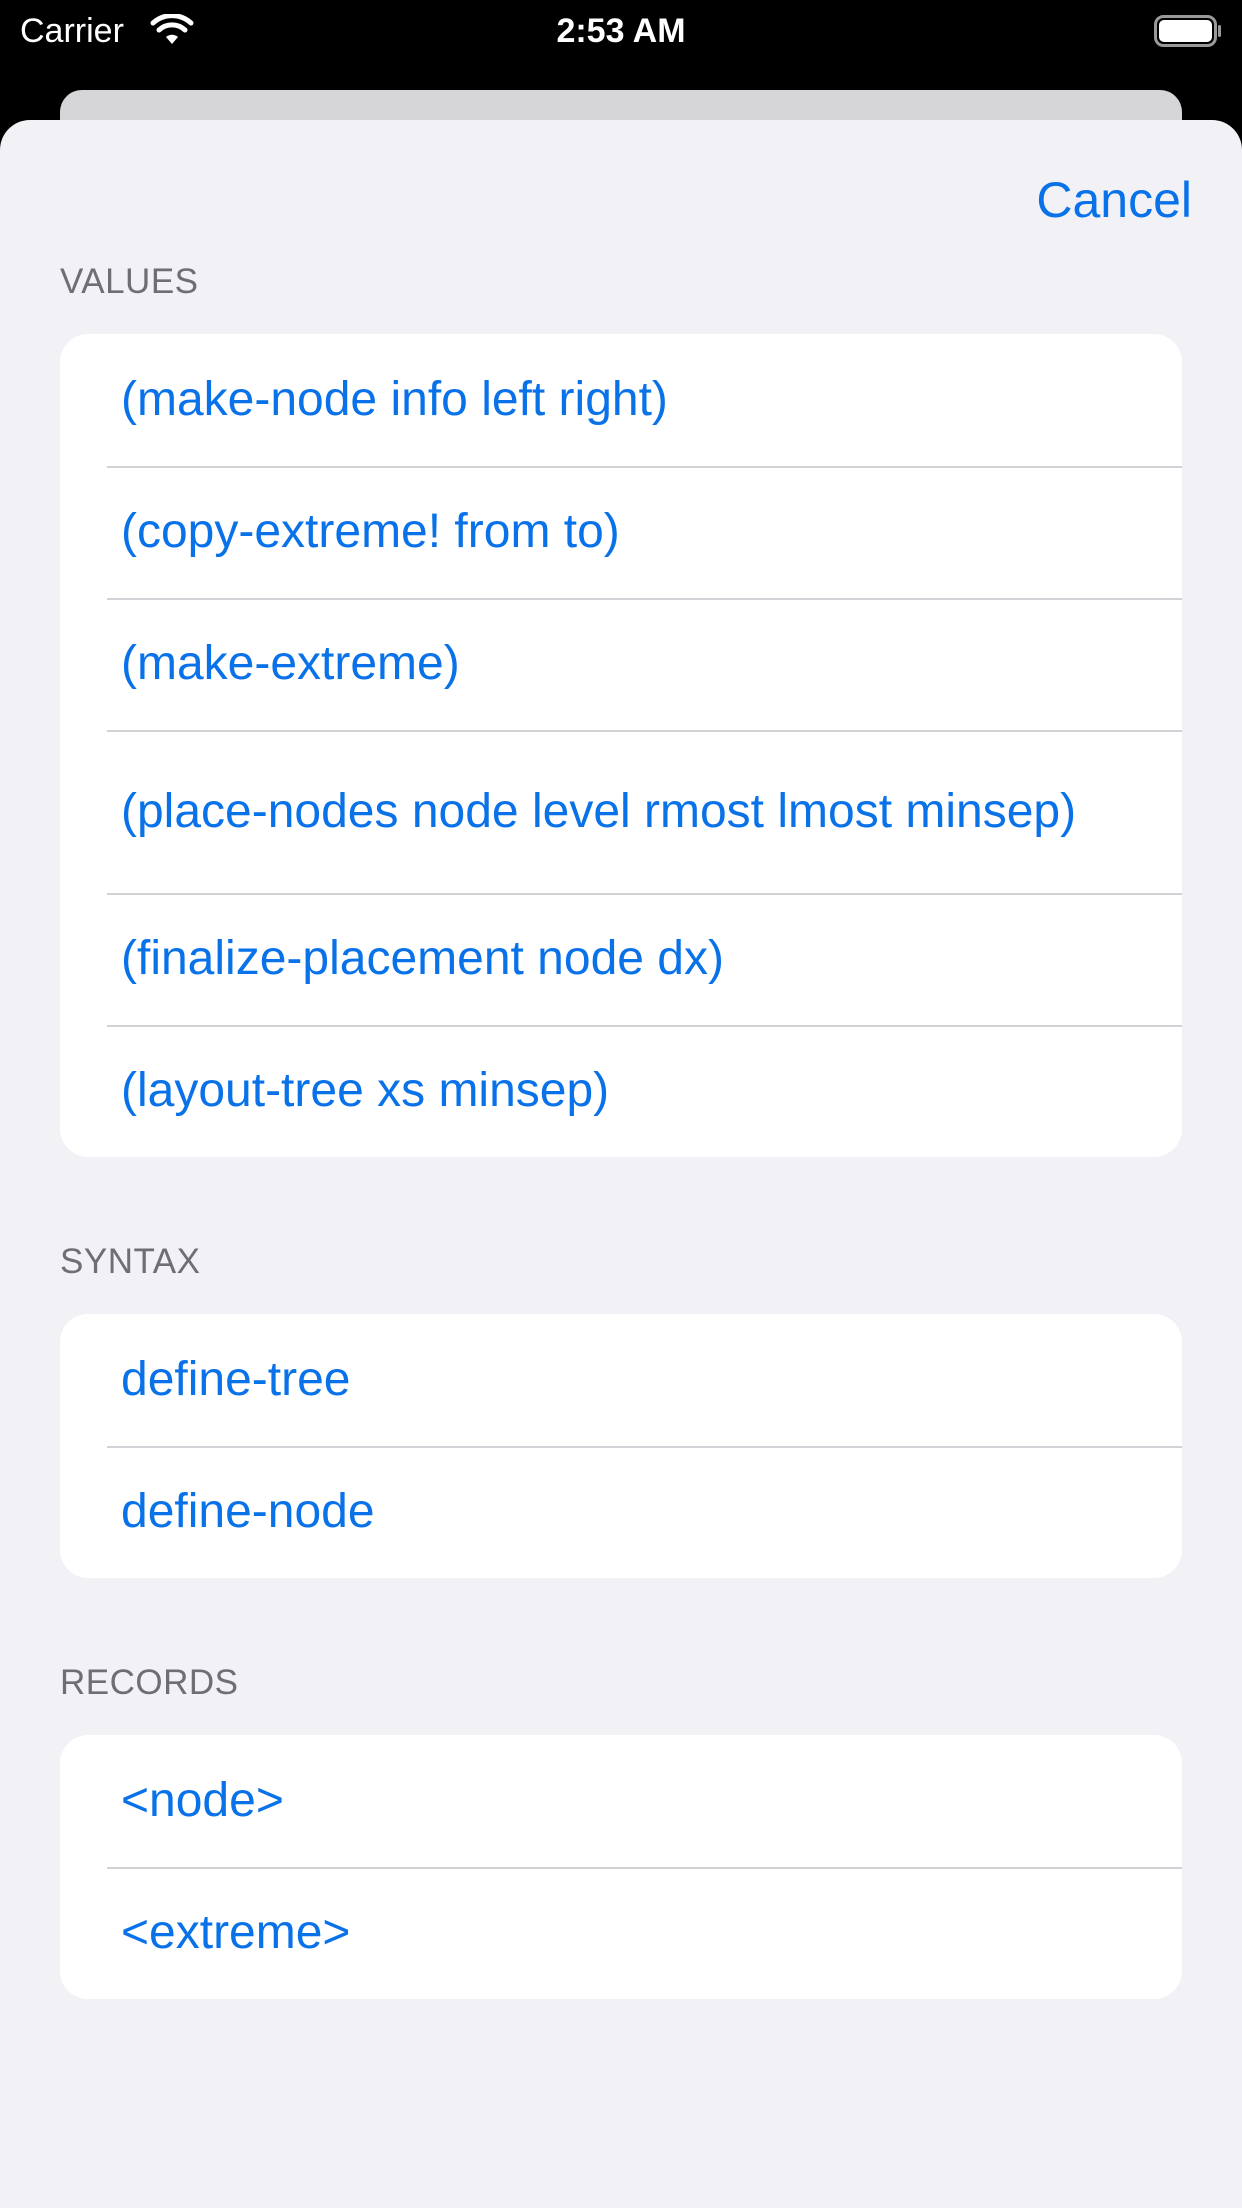 The width and height of the screenshot is (1242, 2208). I want to click on records-list: <node> <extreme>, so click(621, 1867).